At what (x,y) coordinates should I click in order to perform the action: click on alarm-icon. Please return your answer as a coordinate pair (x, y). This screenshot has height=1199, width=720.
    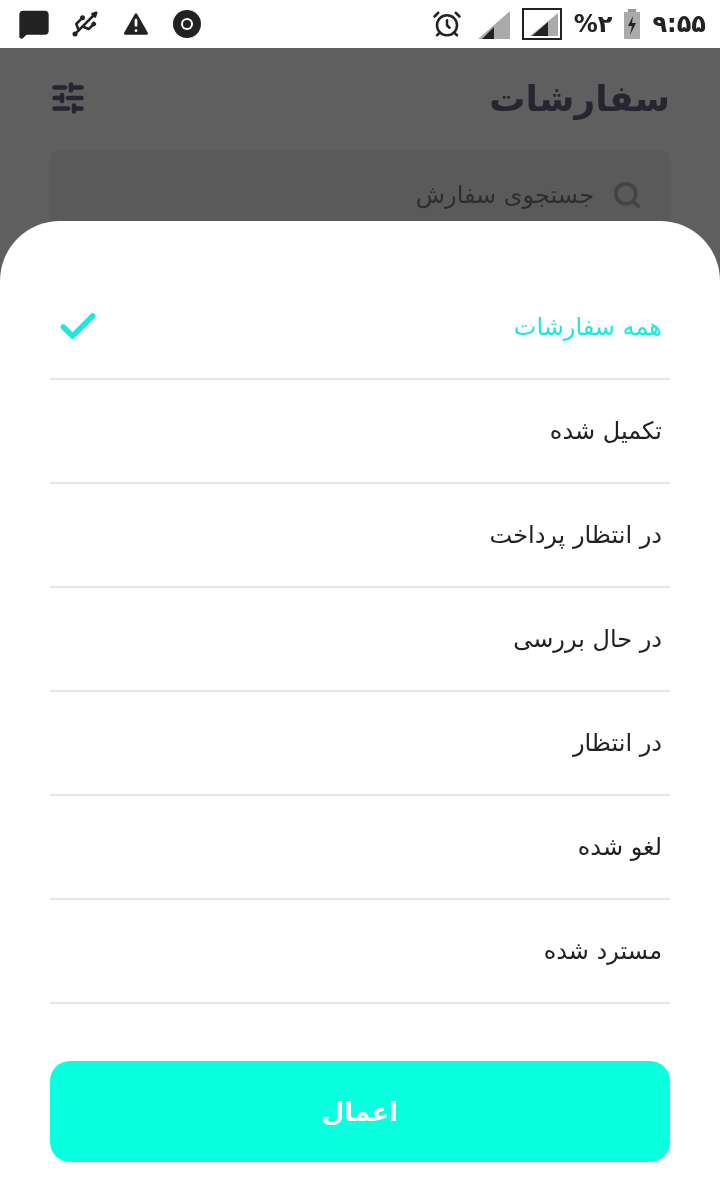
    Looking at the image, I should click on (446, 24).